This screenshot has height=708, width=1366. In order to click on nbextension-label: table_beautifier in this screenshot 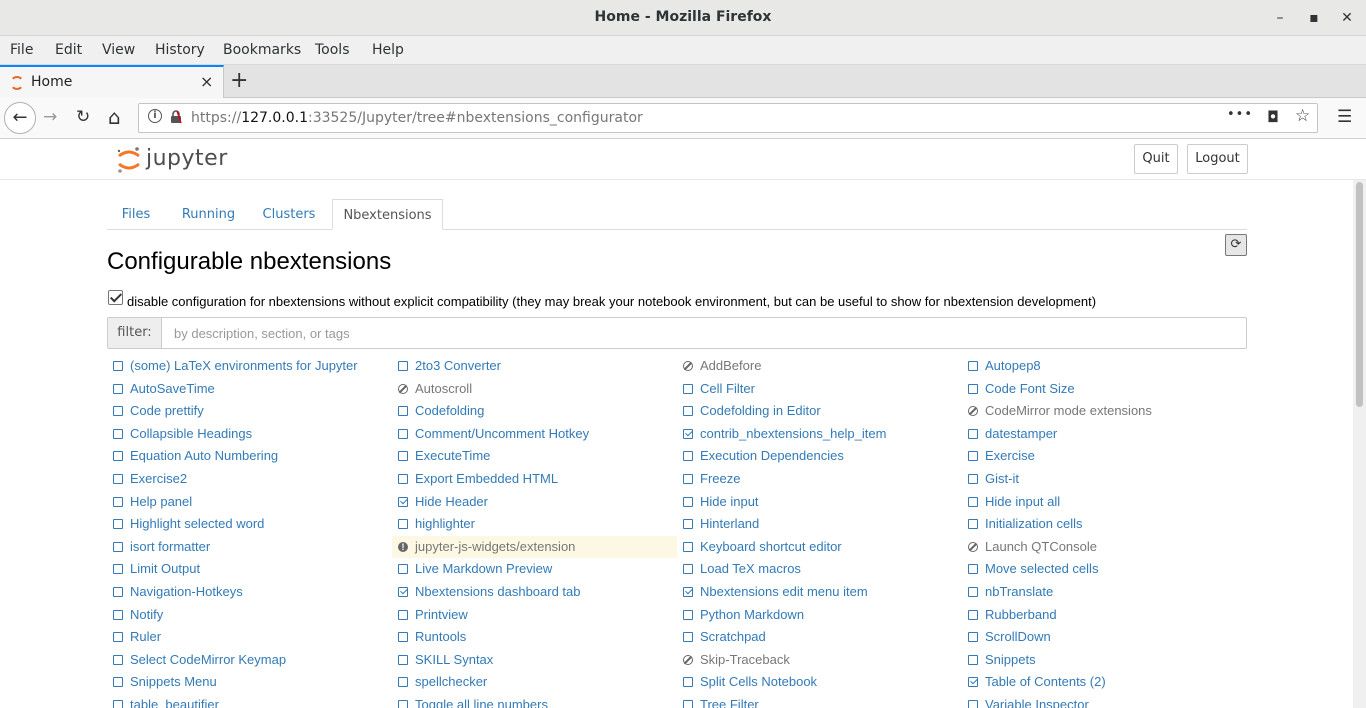, I will do `click(174, 701)`.